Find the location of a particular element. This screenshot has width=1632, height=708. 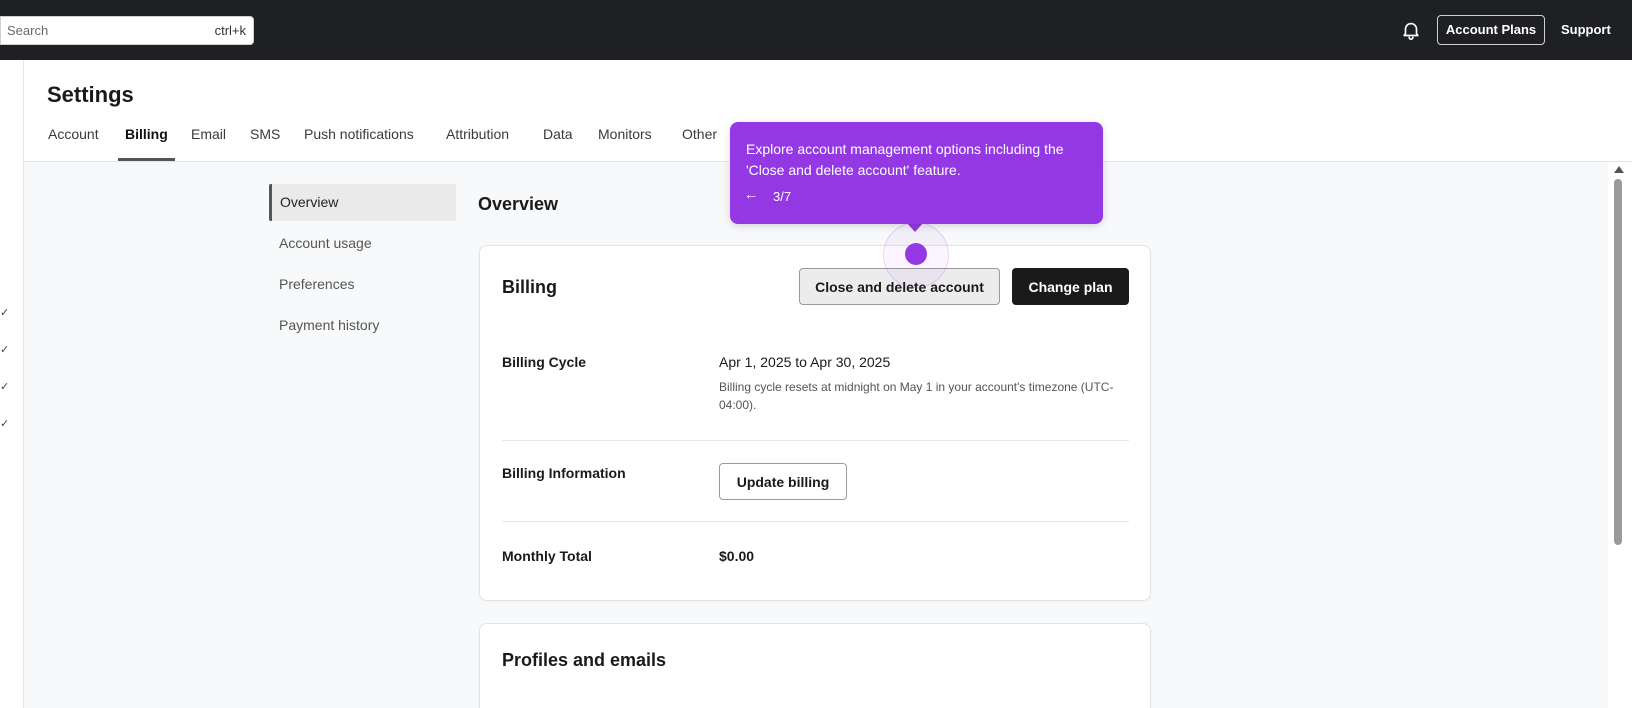

billing-information-label: Billing Information is located at coordinates (564, 473).